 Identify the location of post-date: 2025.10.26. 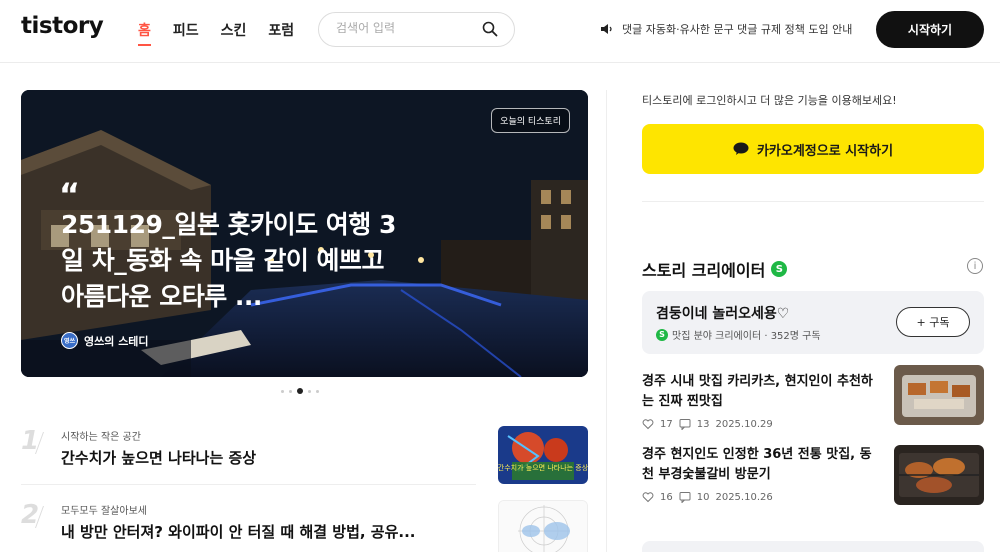
(744, 497).